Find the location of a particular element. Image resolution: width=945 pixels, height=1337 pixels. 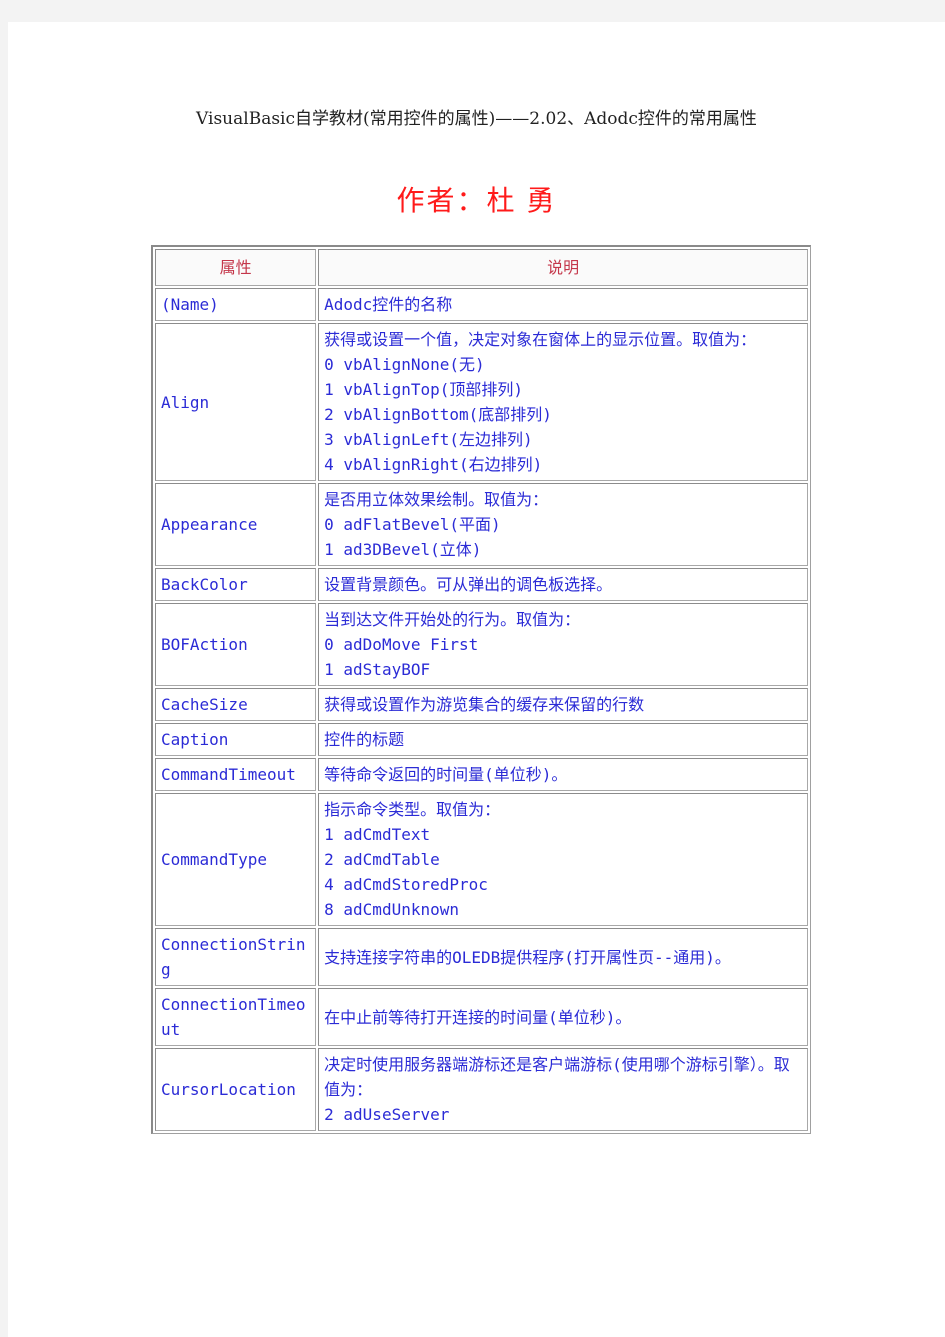

description-line: 2 adCmdTable is located at coordinates (382, 859).